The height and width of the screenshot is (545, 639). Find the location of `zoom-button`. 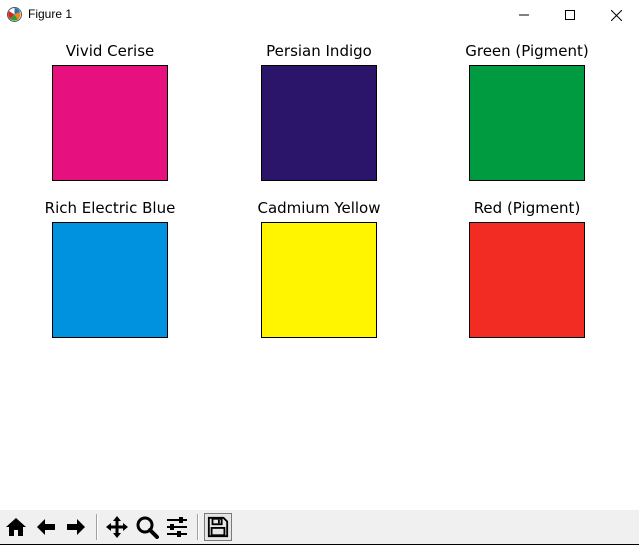

zoom-button is located at coordinates (147, 527).